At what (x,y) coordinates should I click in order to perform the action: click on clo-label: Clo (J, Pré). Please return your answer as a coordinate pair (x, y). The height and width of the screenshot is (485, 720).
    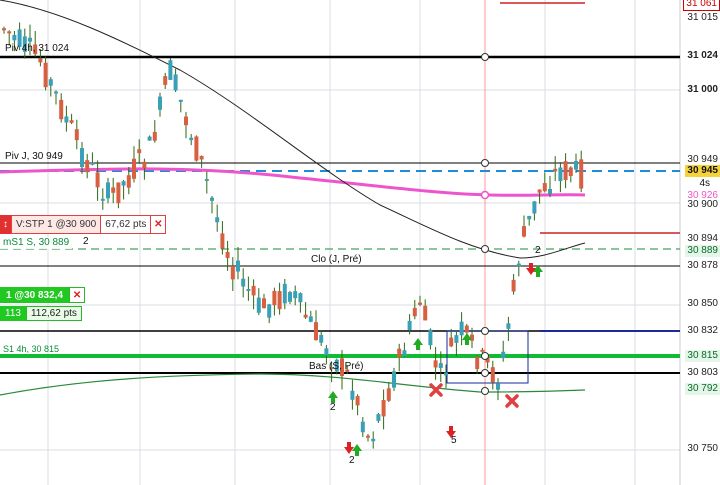
    Looking at the image, I should click on (336, 259).